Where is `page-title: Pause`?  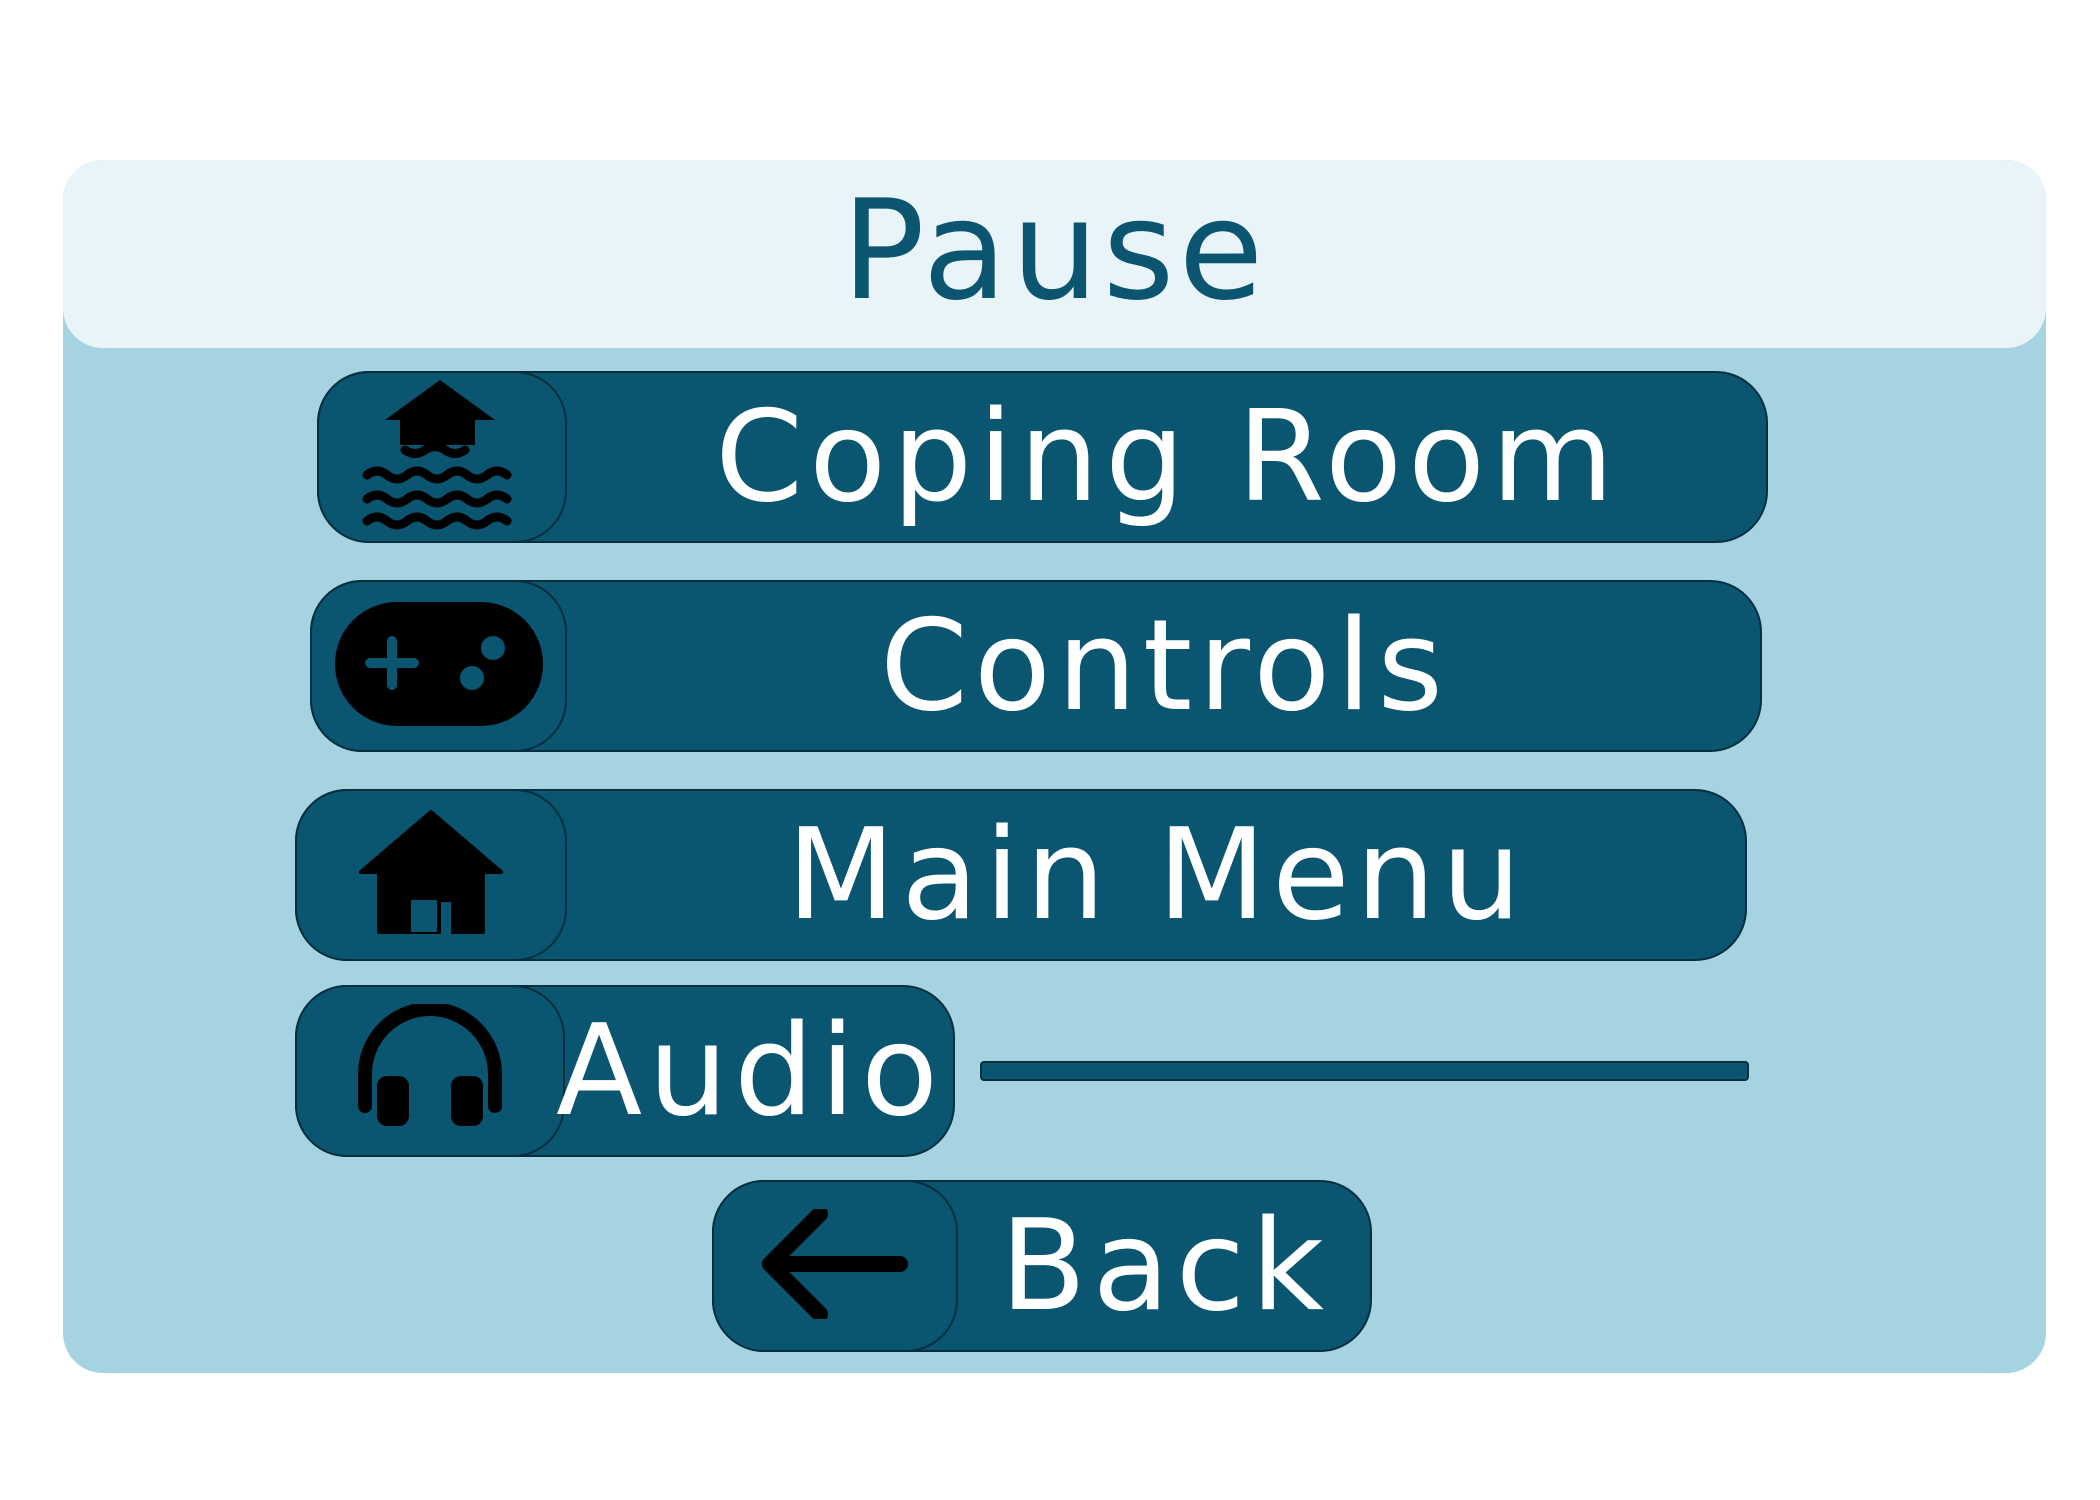
page-title: Pause is located at coordinates (1054, 250).